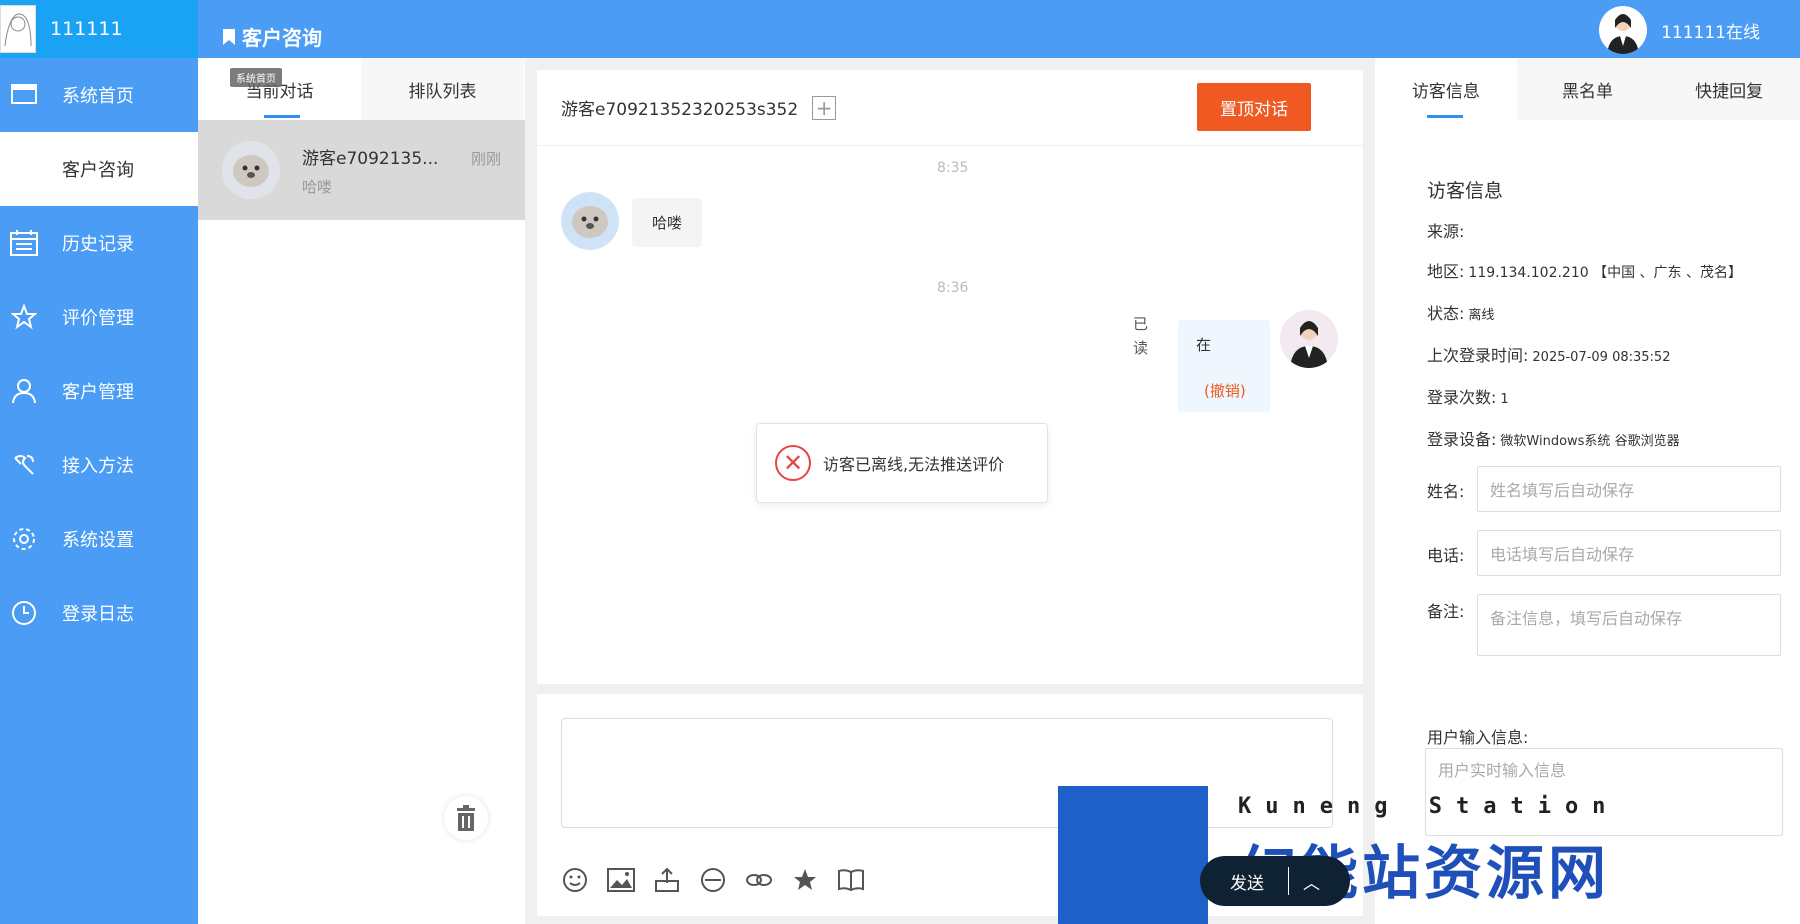 The height and width of the screenshot is (924, 1800). I want to click on chat-header: 游客e70921352320253s352 + 置顶对话, so click(950, 108).